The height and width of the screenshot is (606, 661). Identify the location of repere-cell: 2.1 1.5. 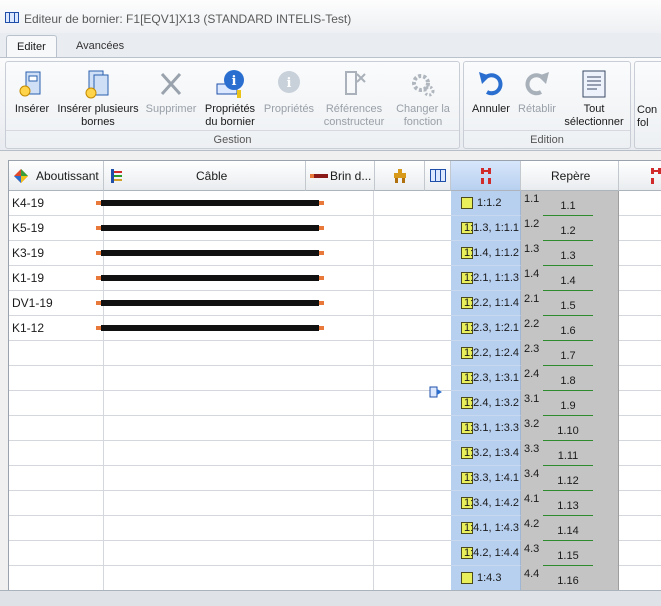
(570, 303).